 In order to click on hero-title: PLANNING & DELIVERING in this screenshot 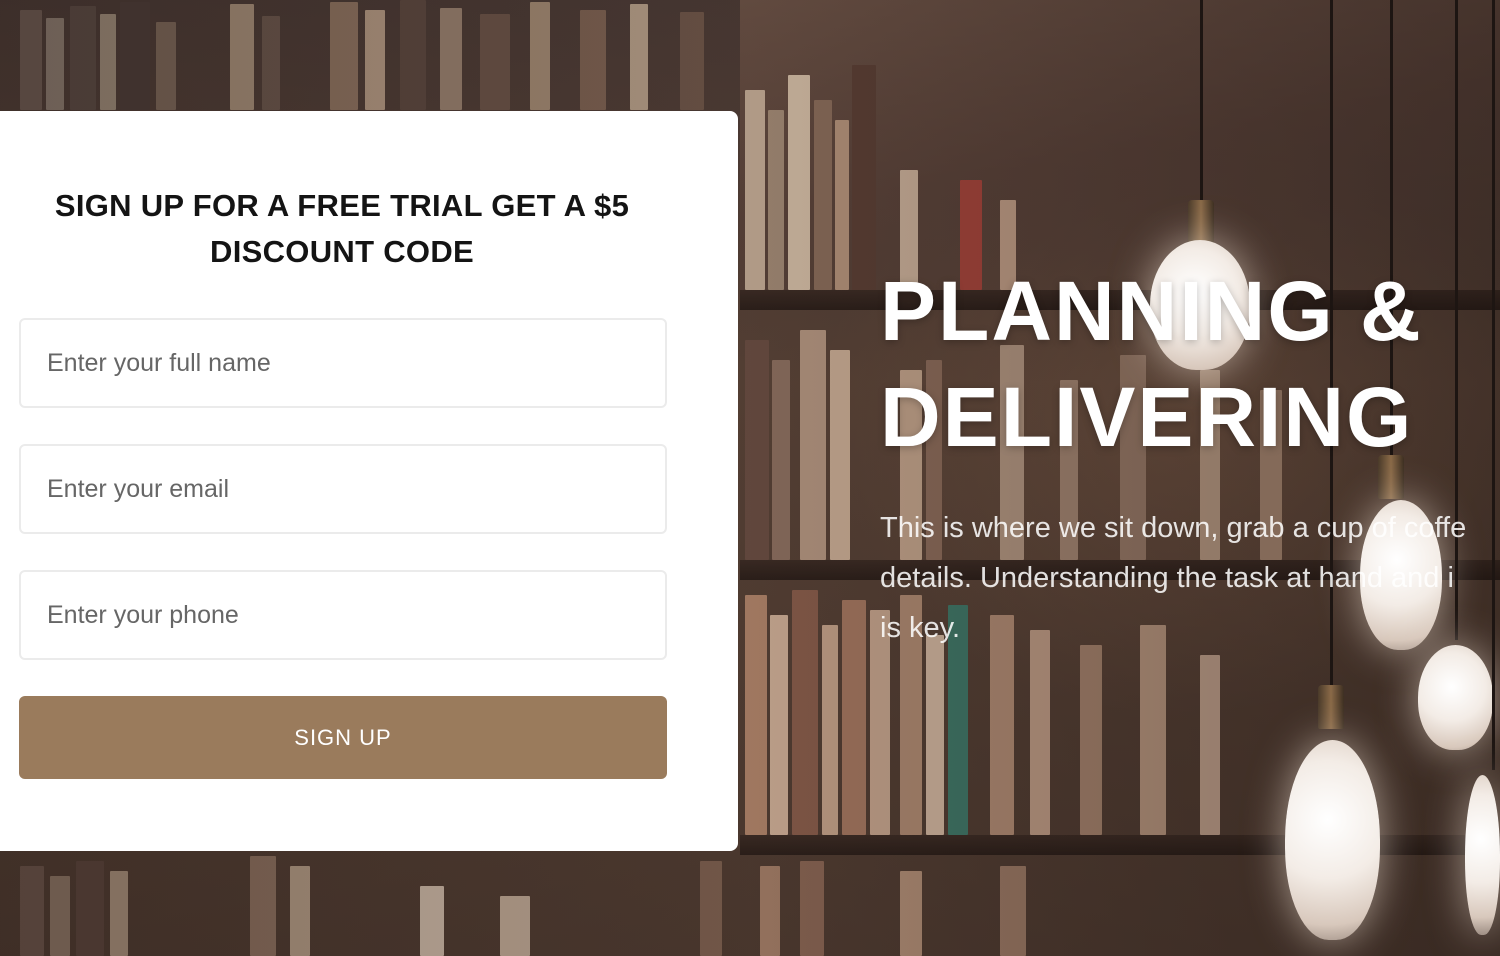, I will do `click(1190, 364)`.